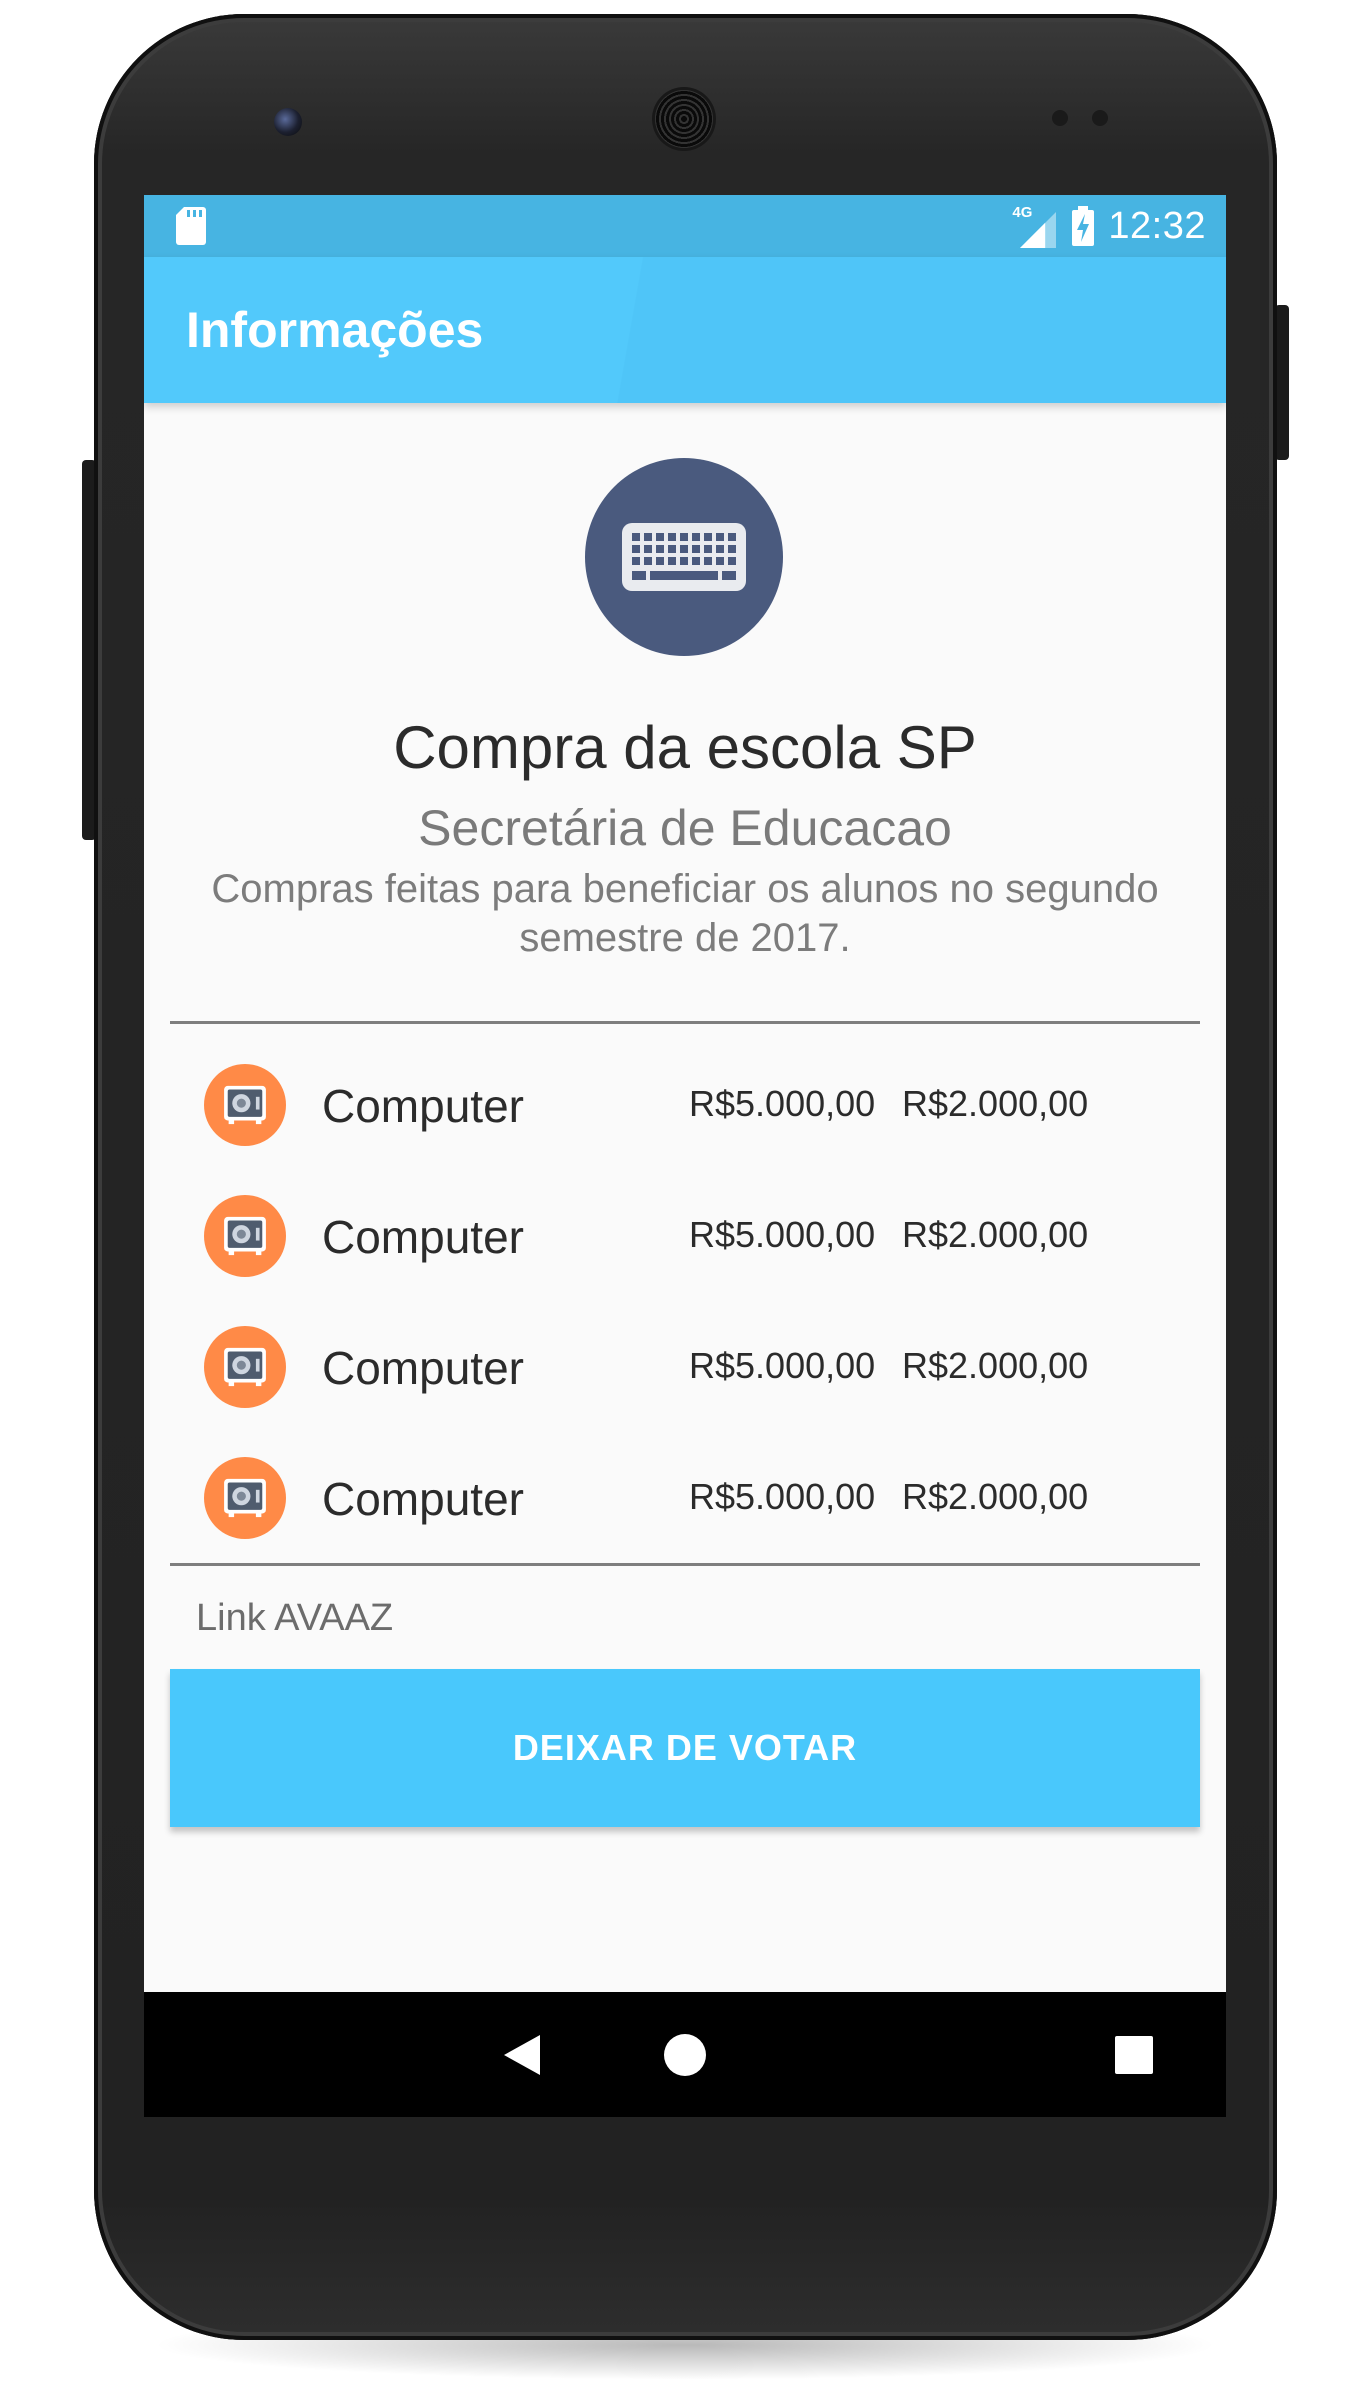 This screenshot has height=2405, width=1370. What do you see at coordinates (335, 330) in the screenshot?
I see `app-bar-title: Informações` at bounding box center [335, 330].